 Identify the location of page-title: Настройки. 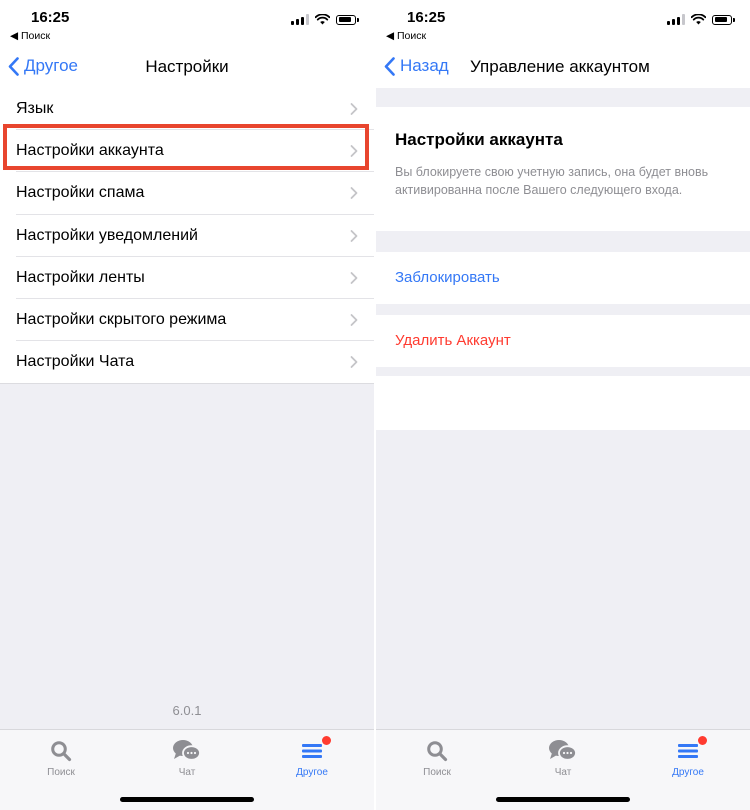
(187, 66).